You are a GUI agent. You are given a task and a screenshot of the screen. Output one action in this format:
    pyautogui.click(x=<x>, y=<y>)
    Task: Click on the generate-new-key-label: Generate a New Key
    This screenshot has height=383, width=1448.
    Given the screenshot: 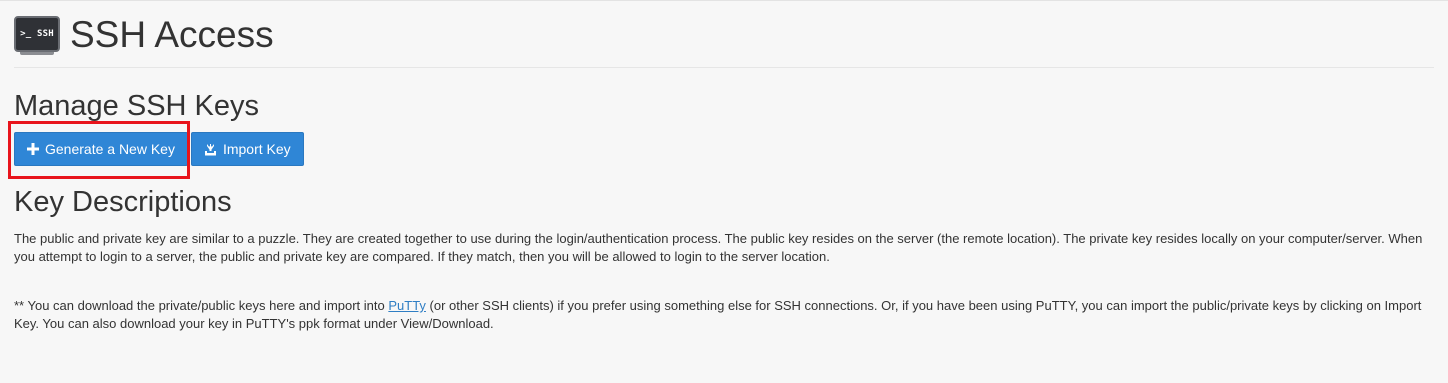 What is the action you would take?
    pyautogui.click(x=110, y=149)
    